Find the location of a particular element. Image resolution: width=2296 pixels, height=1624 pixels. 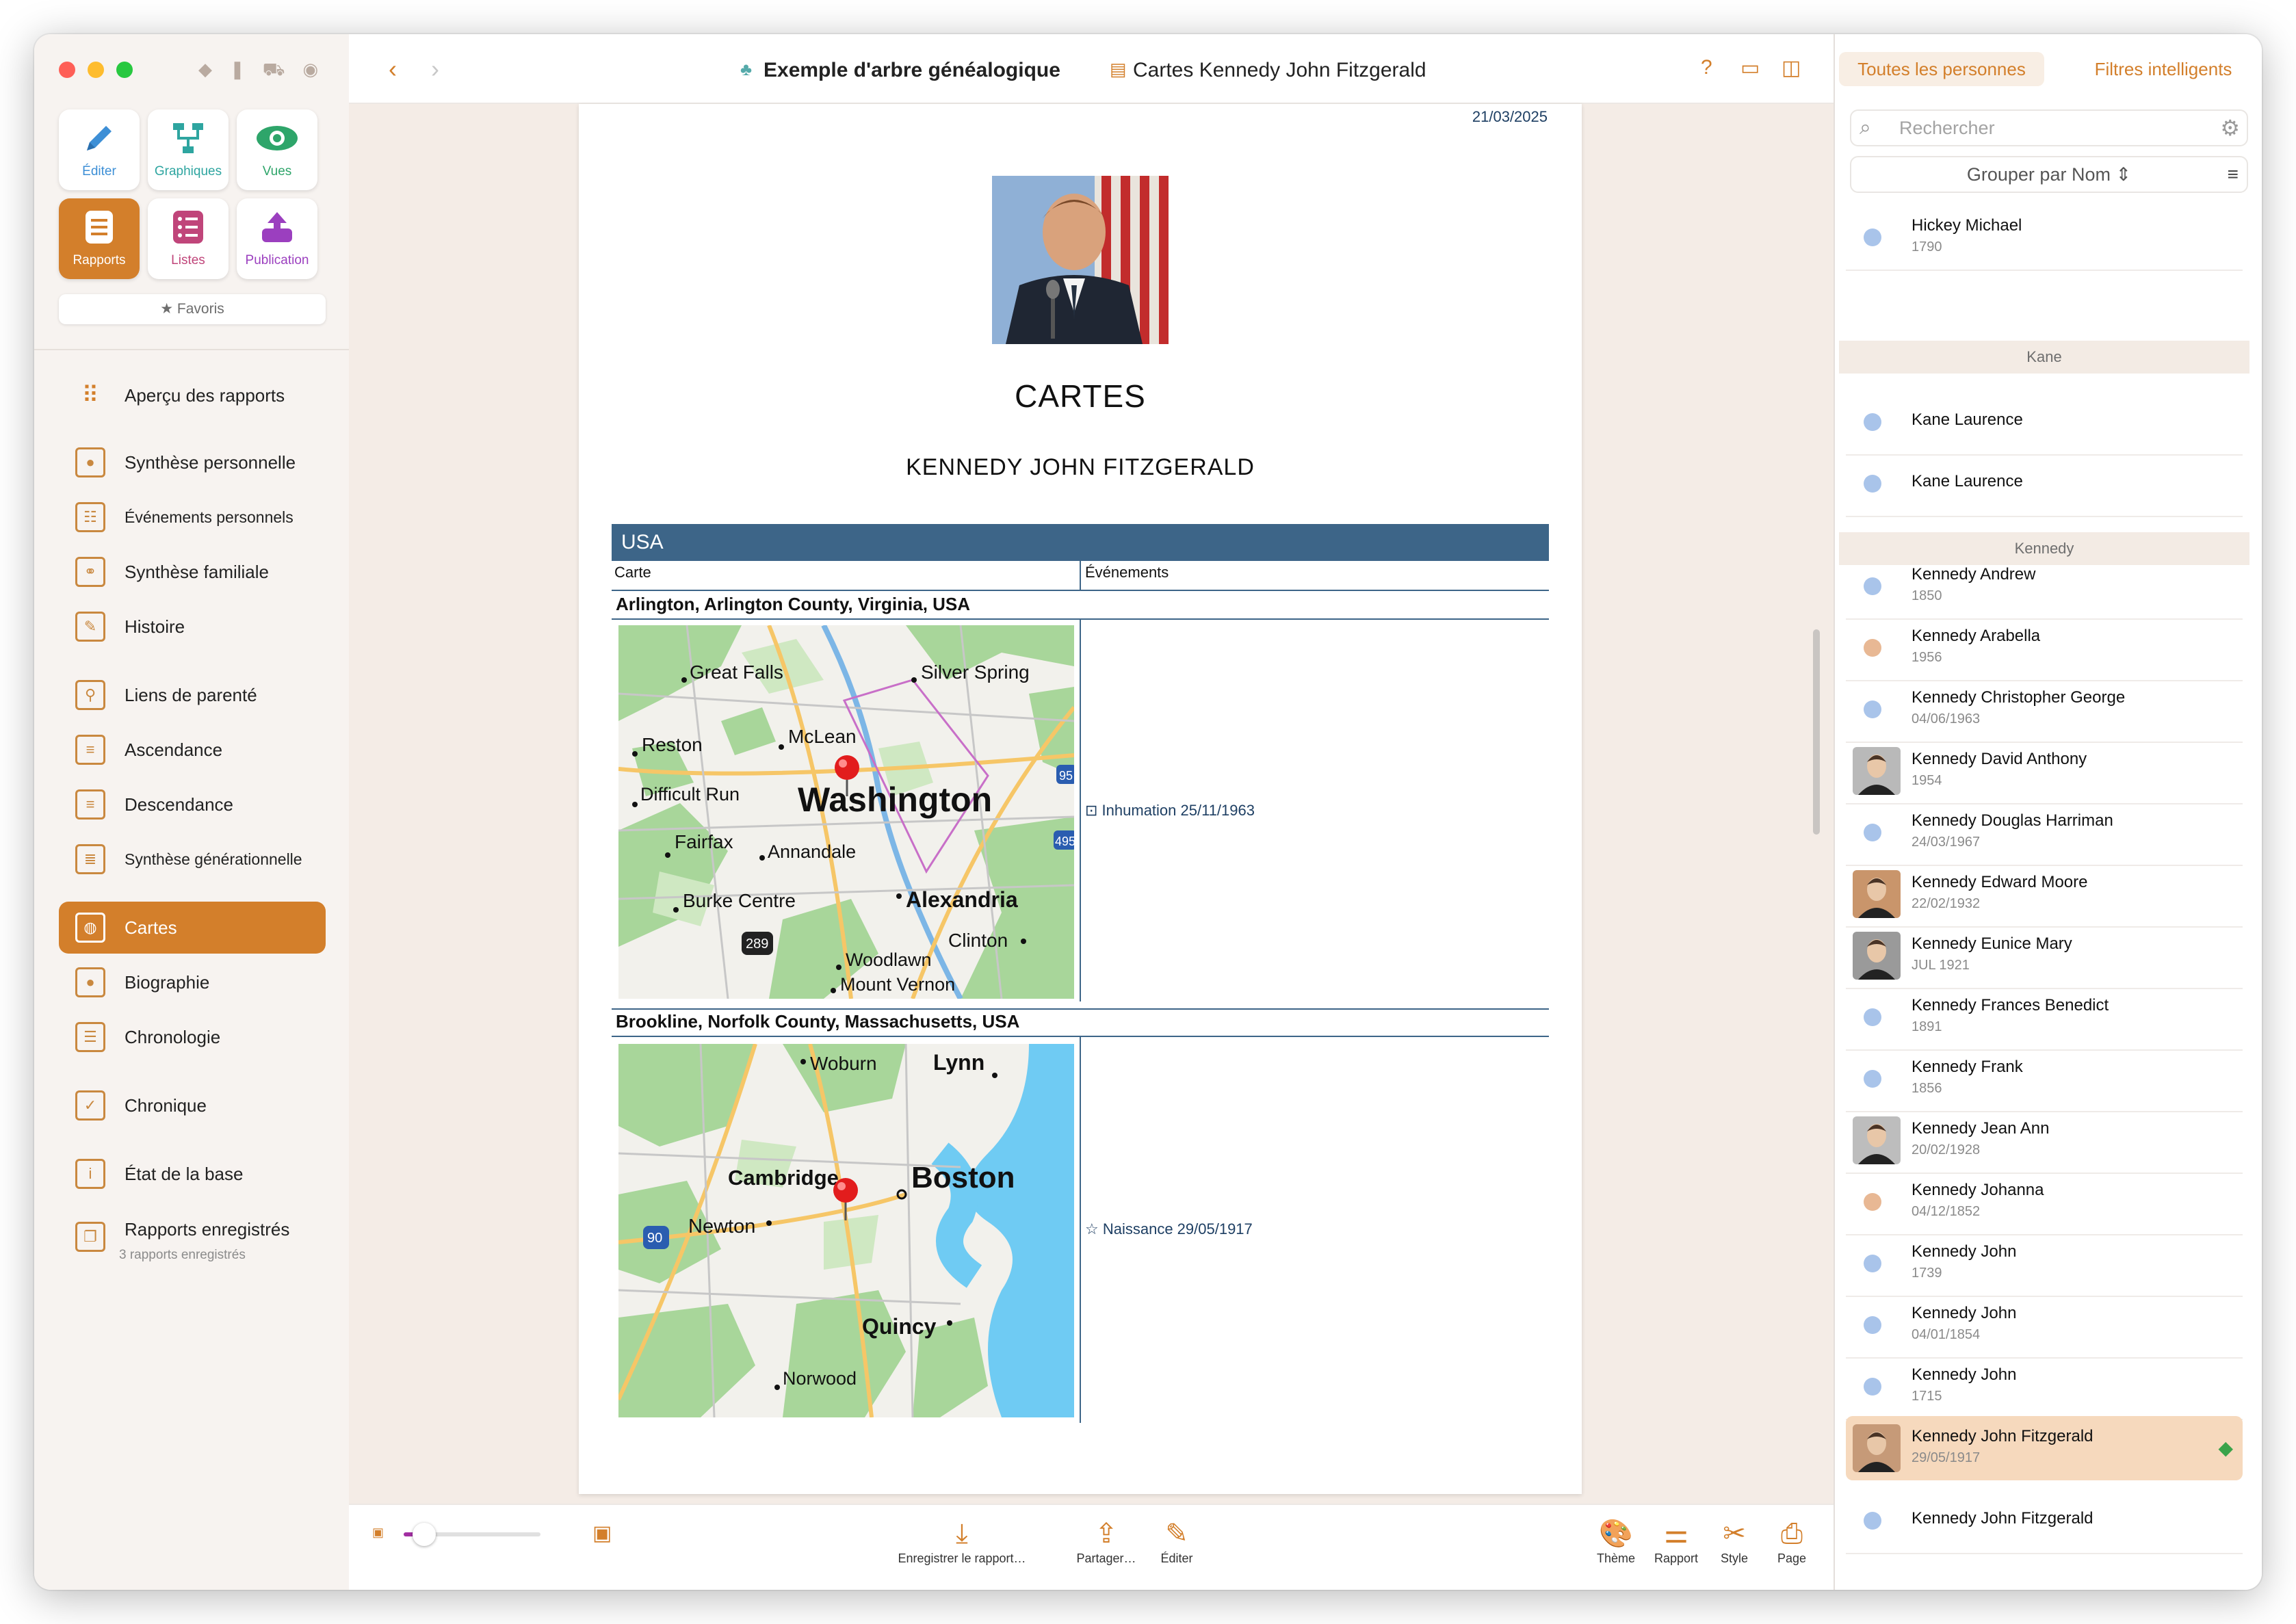

help-icon: ? is located at coordinates (1707, 67).